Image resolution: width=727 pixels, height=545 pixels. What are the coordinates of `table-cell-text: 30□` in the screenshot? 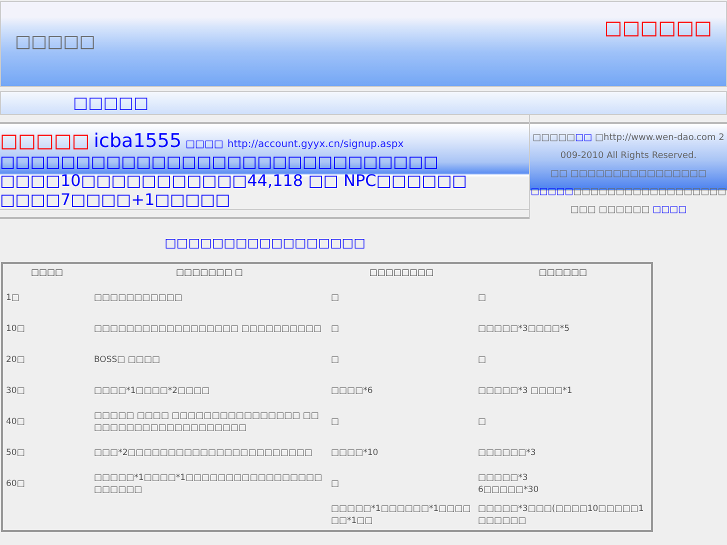 It's located at (15, 391).